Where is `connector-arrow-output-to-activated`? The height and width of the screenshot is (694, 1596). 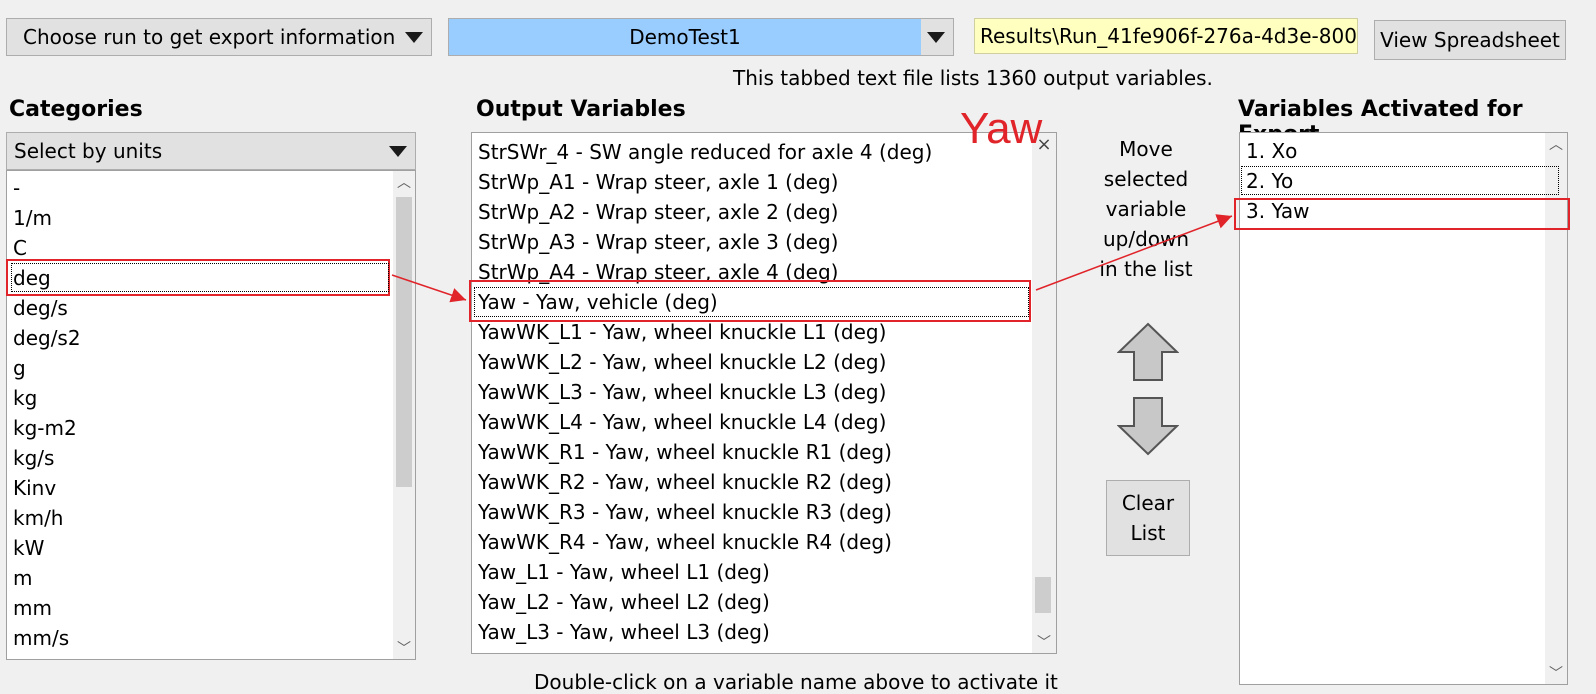 connector-arrow-output-to-activated is located at coordinates (1134, 252).